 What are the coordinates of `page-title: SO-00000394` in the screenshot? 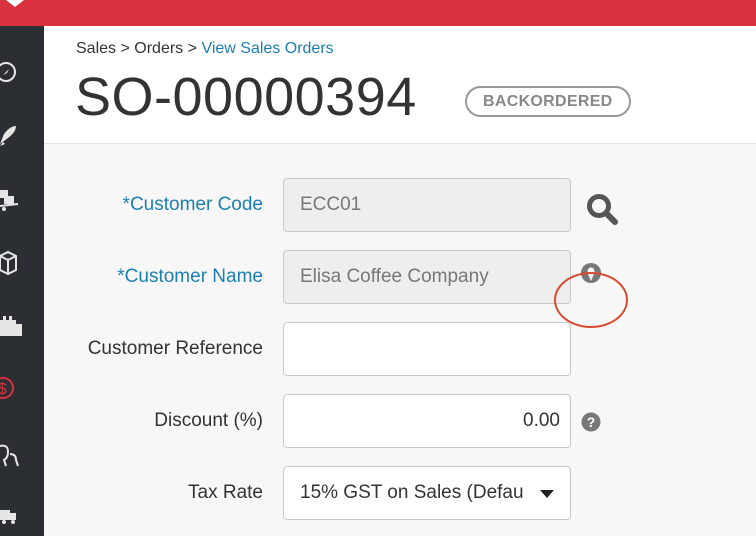 It's located at (246, 97).